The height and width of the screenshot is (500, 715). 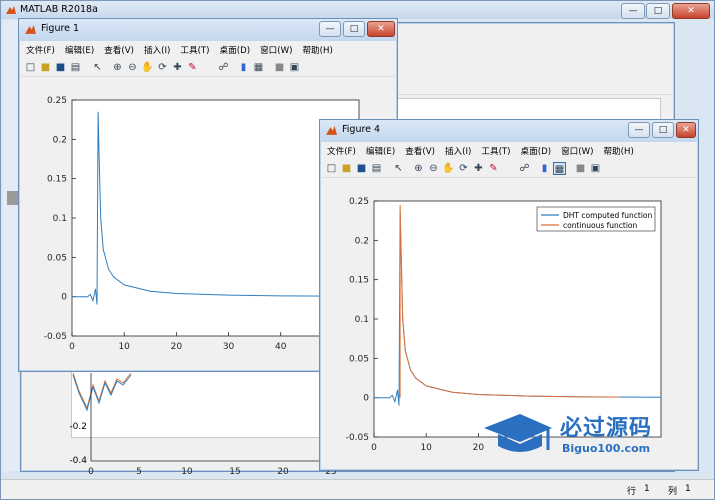 What do you see at coordinates (647, 489) in the screenshot?
I see `row-value: 1` at bounding box center [647, 489].